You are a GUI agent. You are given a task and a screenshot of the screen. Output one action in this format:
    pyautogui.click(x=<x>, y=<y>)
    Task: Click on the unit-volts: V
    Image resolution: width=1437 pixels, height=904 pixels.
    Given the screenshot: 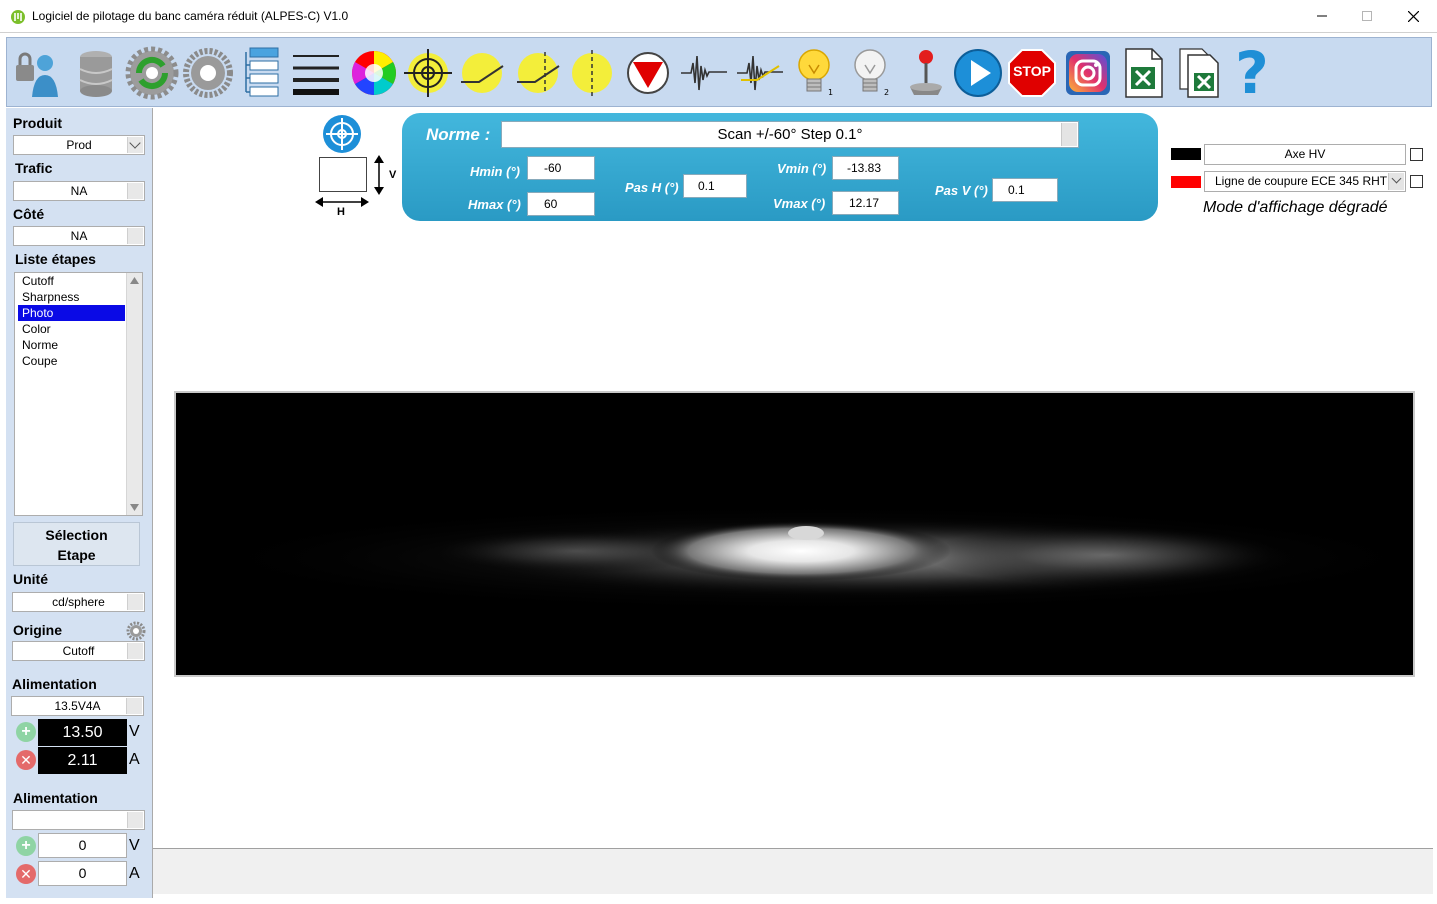 What is the action you would take?
    pyautogui.click(x=134, y=845)
    